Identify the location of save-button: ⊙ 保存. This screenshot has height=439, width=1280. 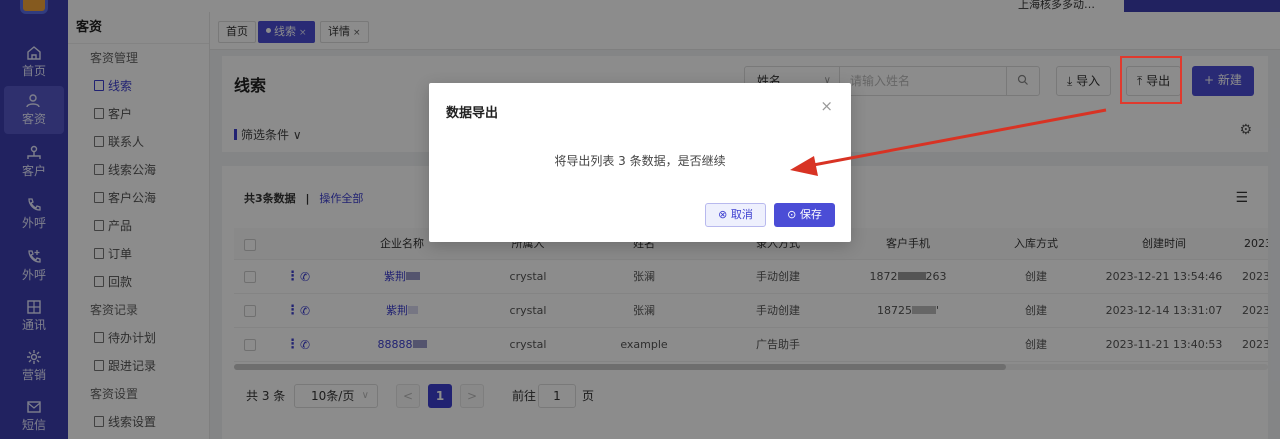
(804, 215).